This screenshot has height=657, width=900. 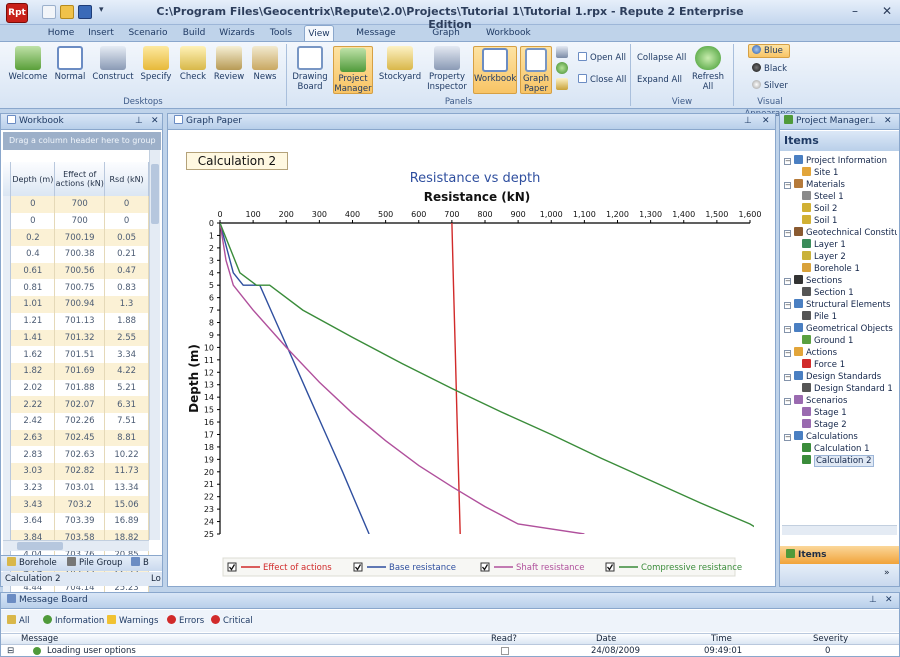 I want to click on tab-tools: Tools, so click(x=281, y=33).